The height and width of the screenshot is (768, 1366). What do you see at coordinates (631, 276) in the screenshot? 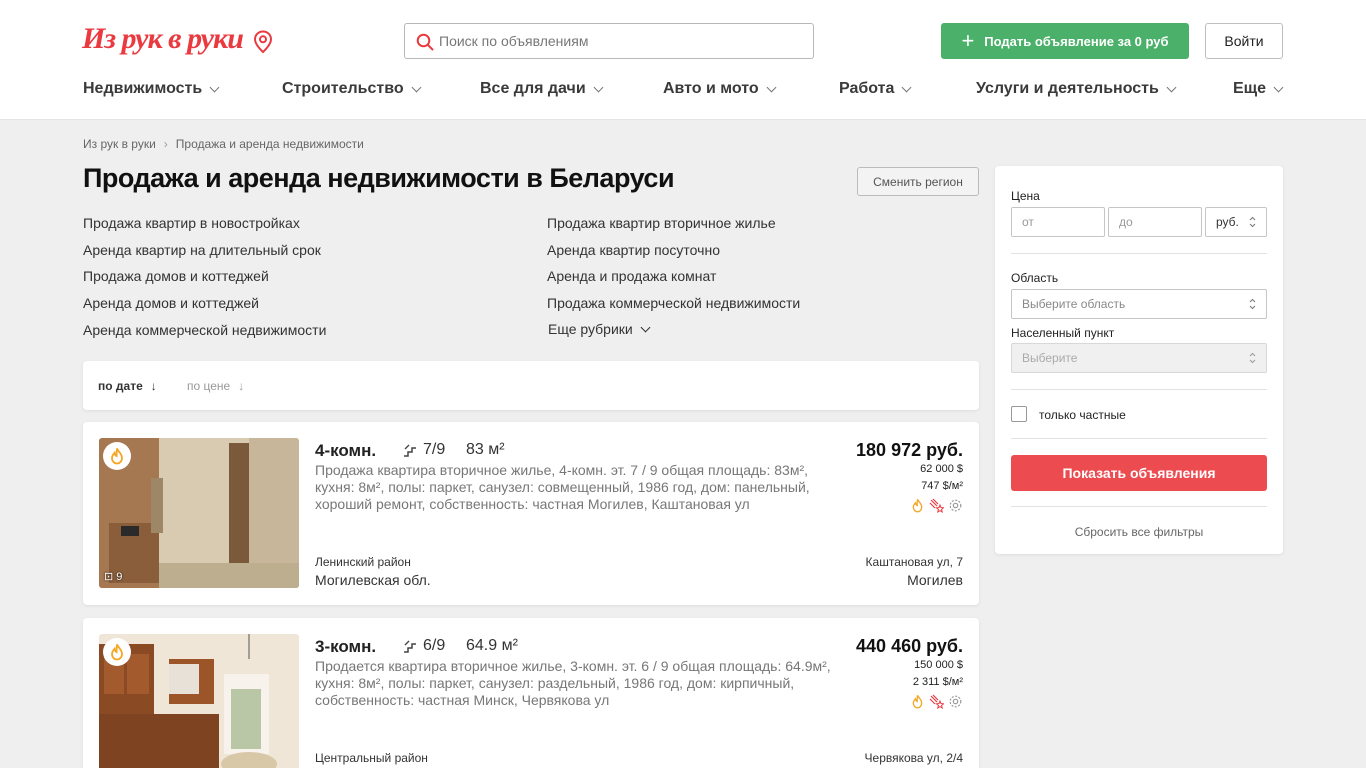
I see `rubric-link: Аренда и продажа комнат` at bounding box center [631, 276].